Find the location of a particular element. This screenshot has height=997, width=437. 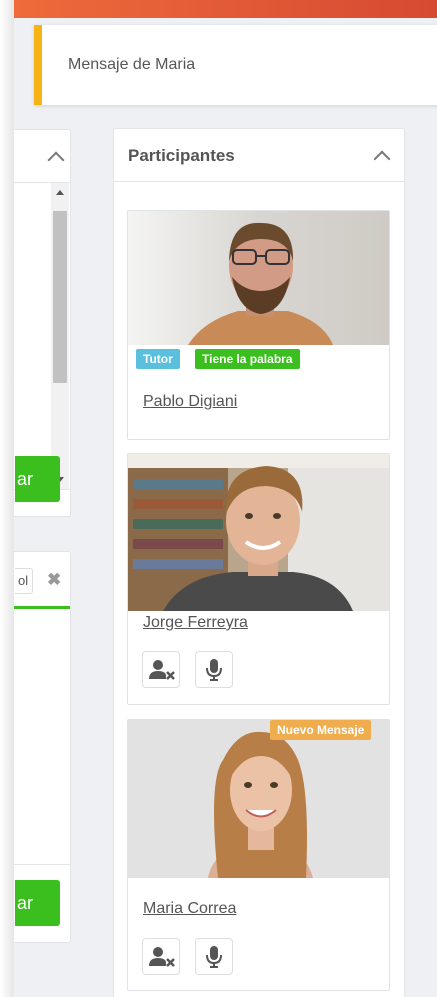

left-panel-top: ar is located at coordinates (42, 323).